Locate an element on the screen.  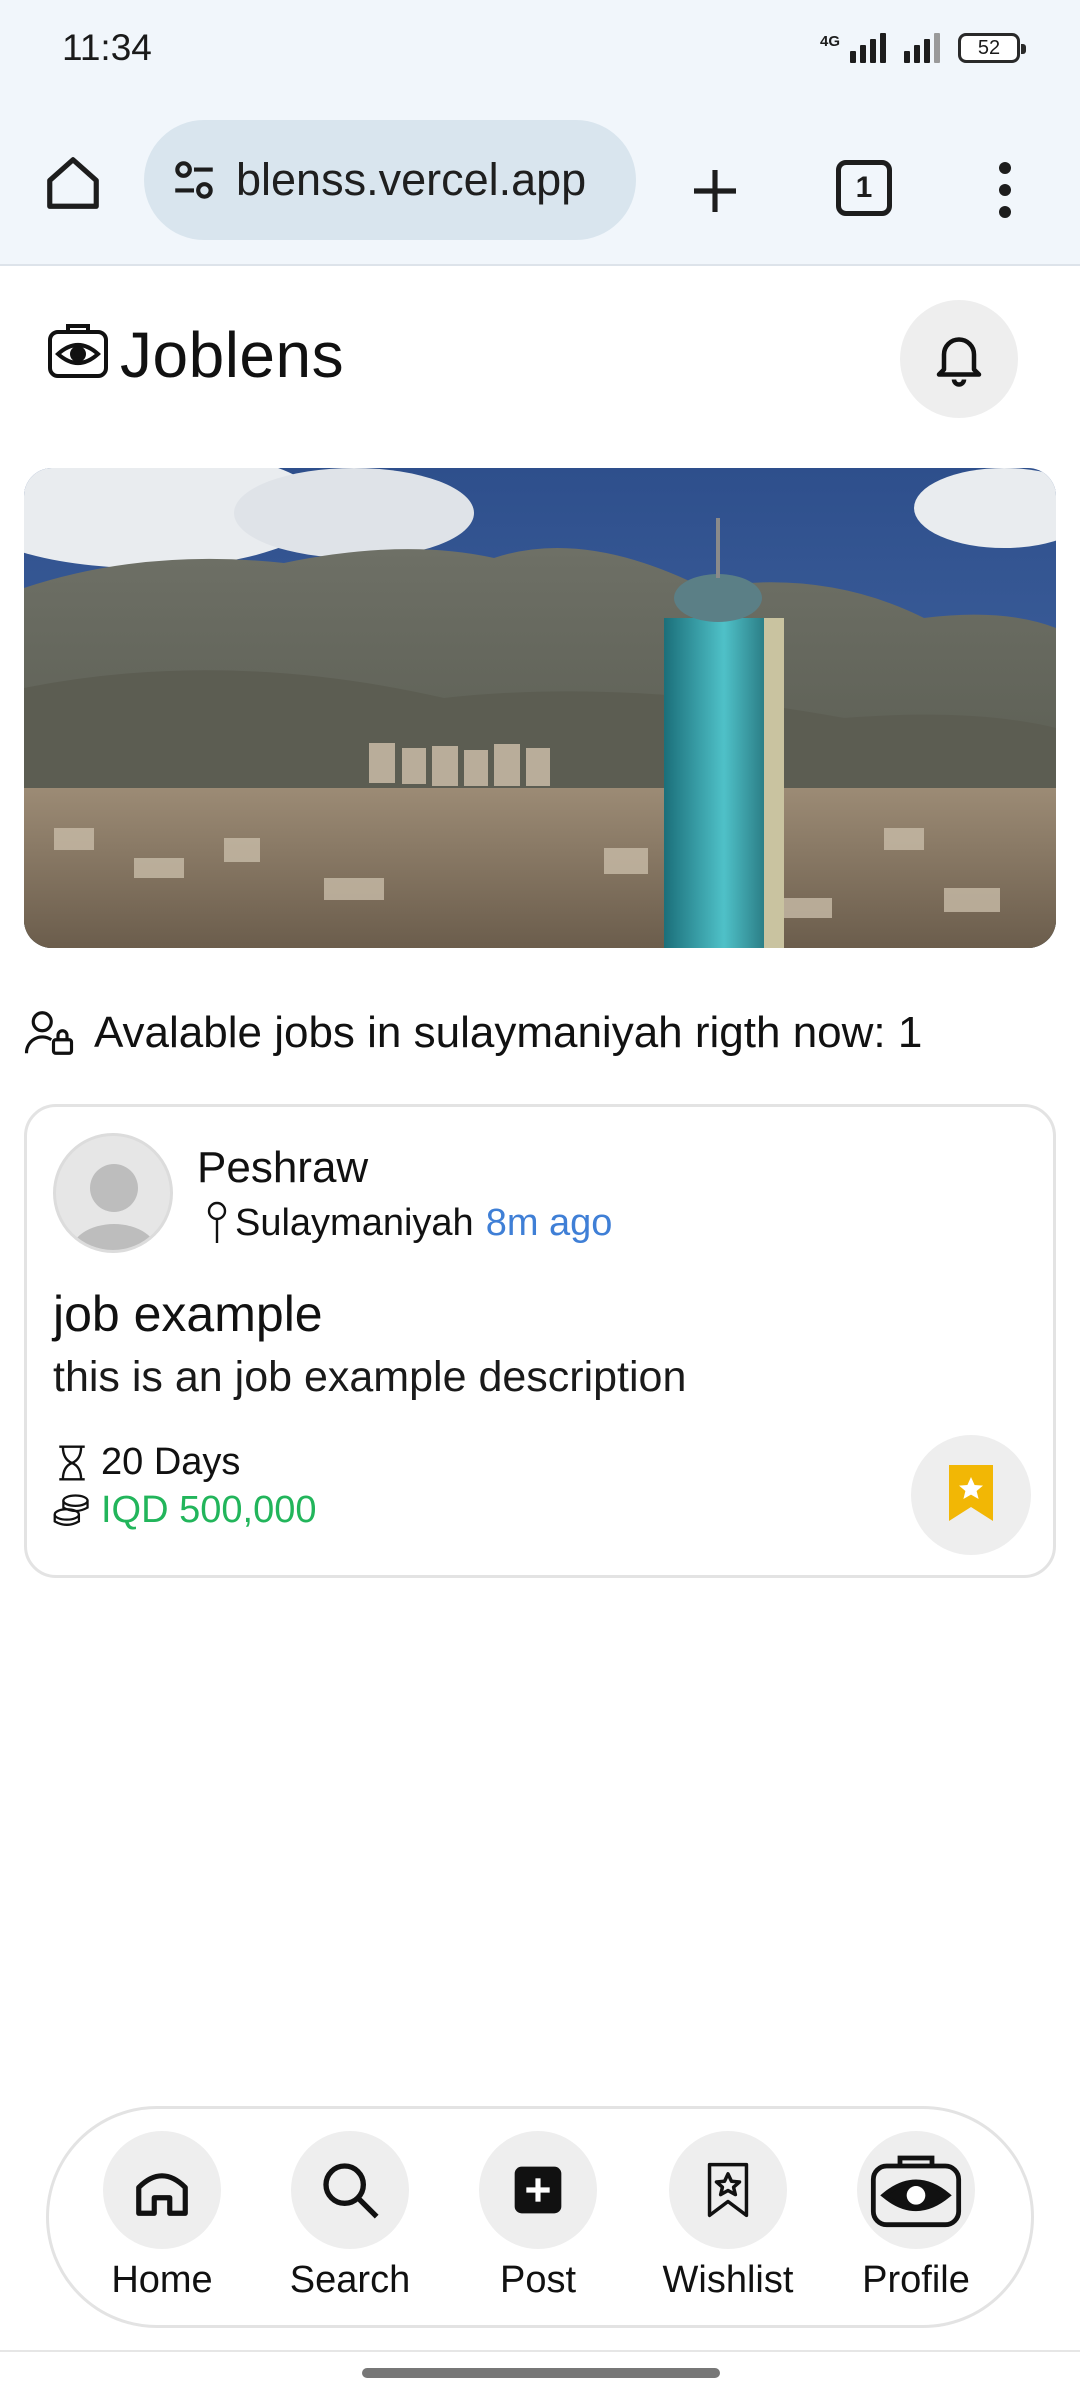
bookmark-star-icon is located at coordinates (971, 1495).